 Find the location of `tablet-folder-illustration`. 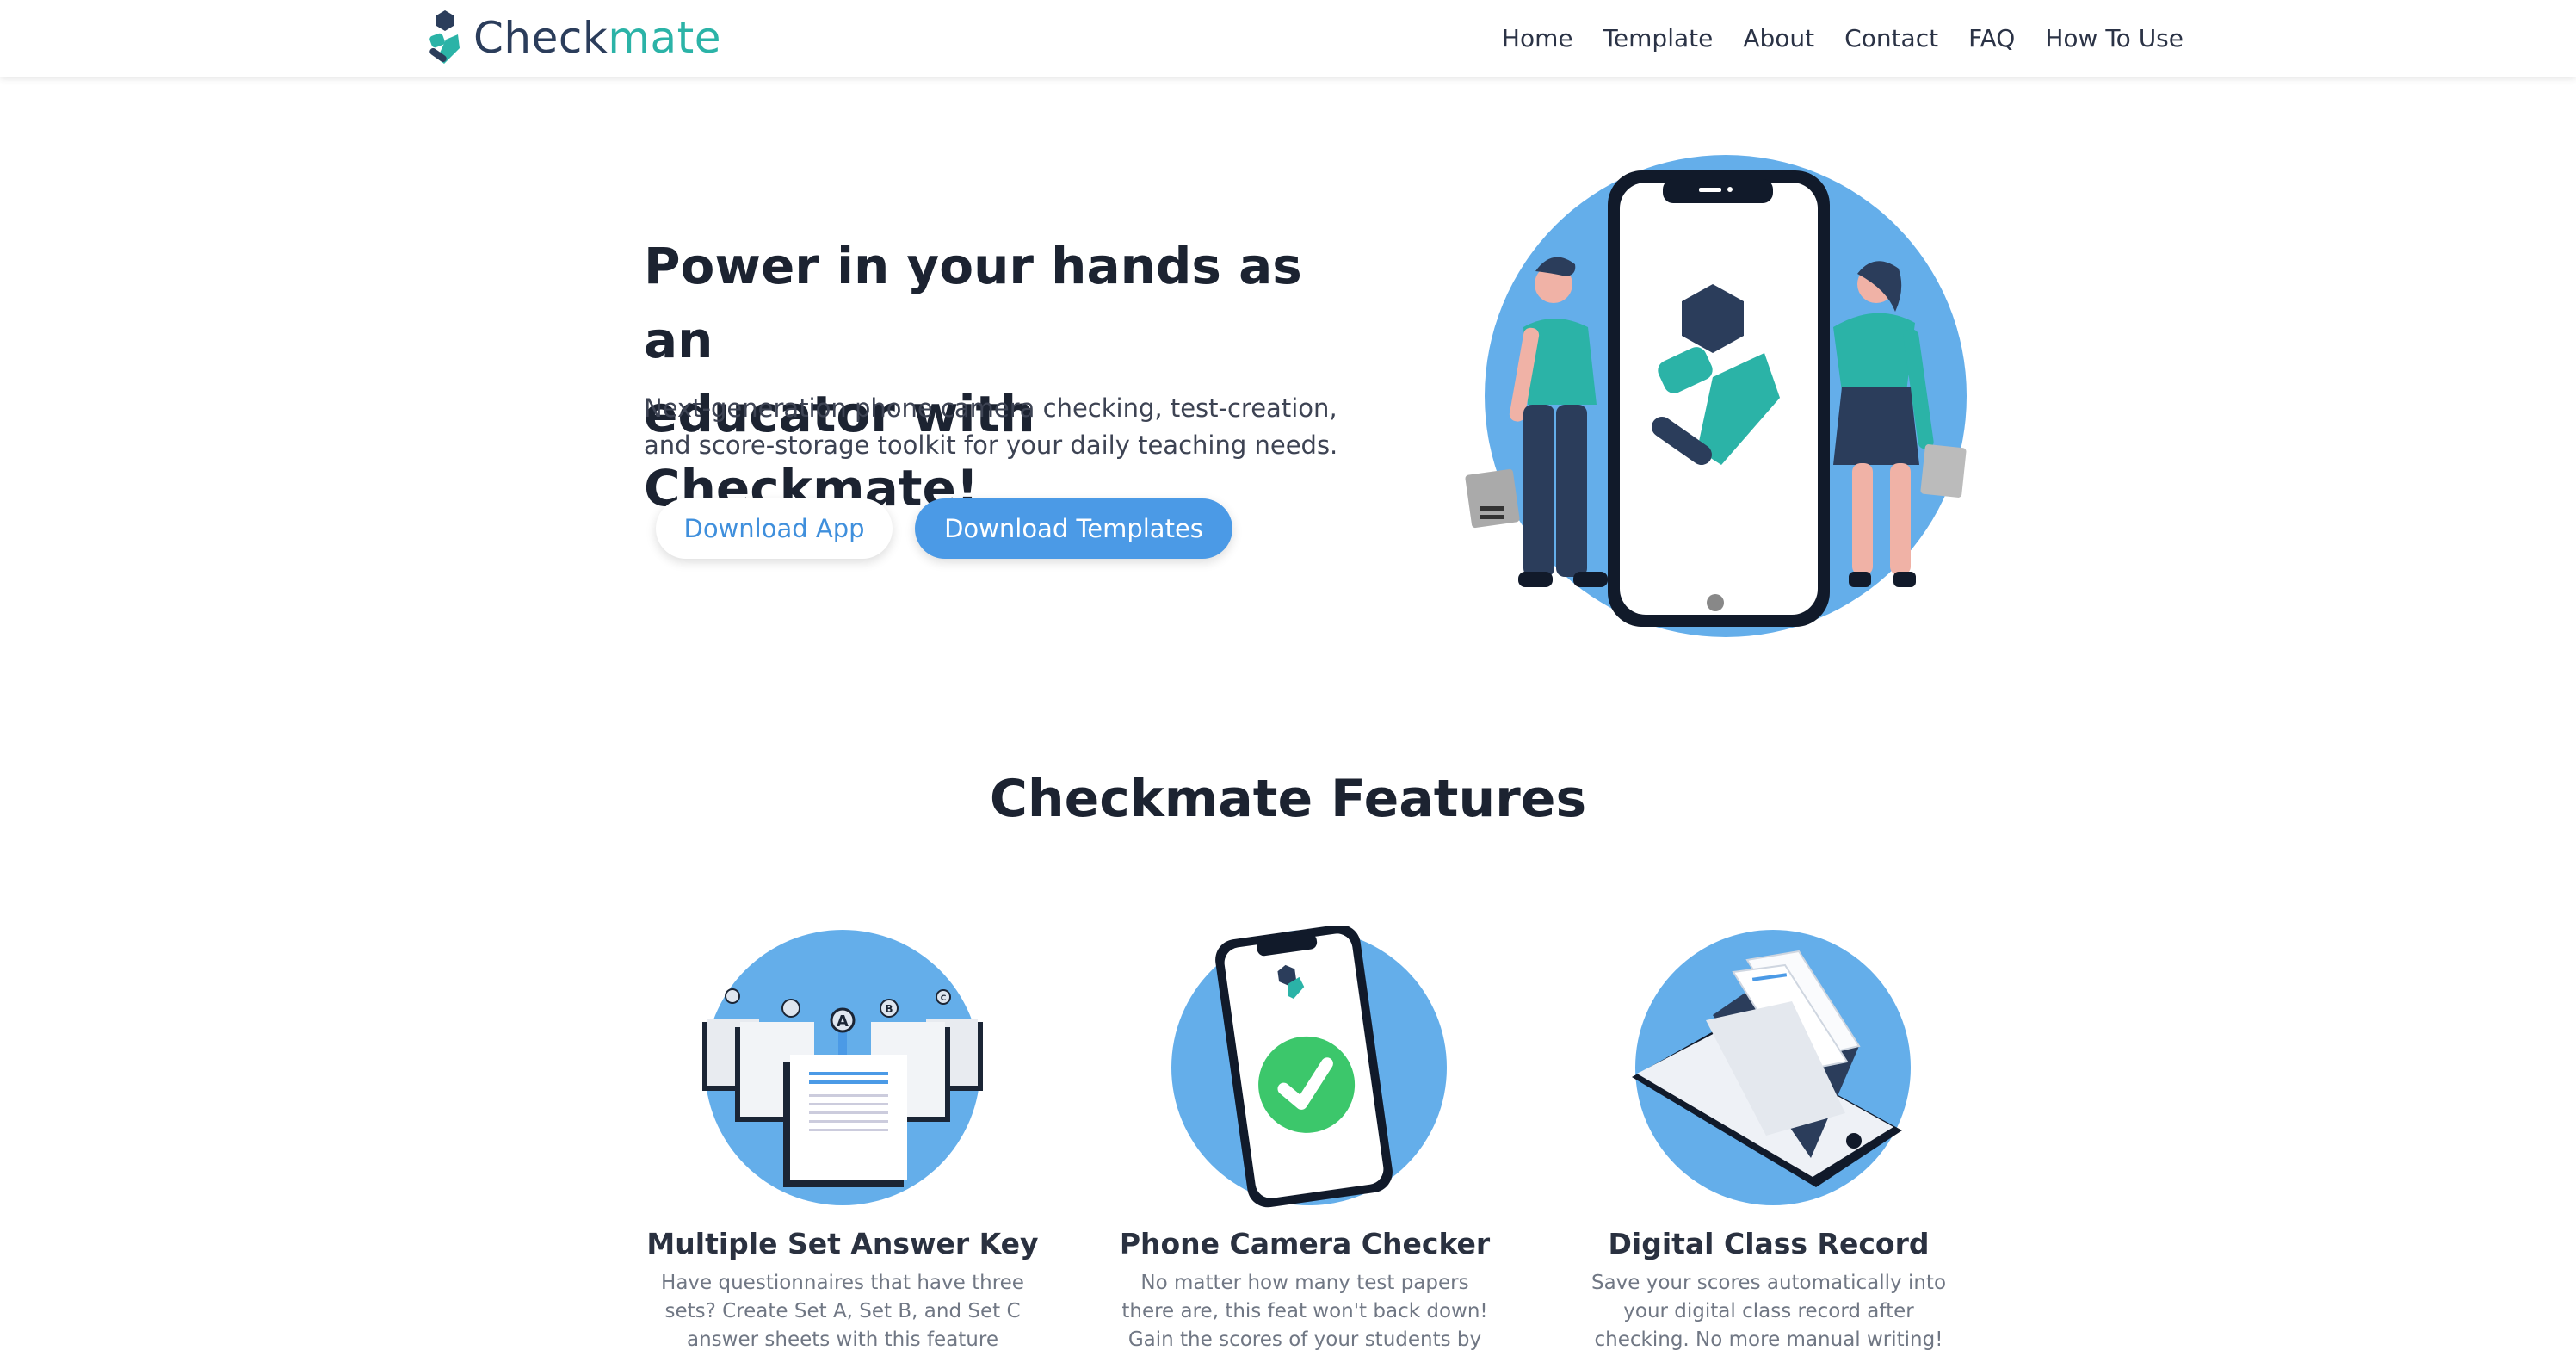

tablet-folder-illustration is located at coordinates (1771, 1067).